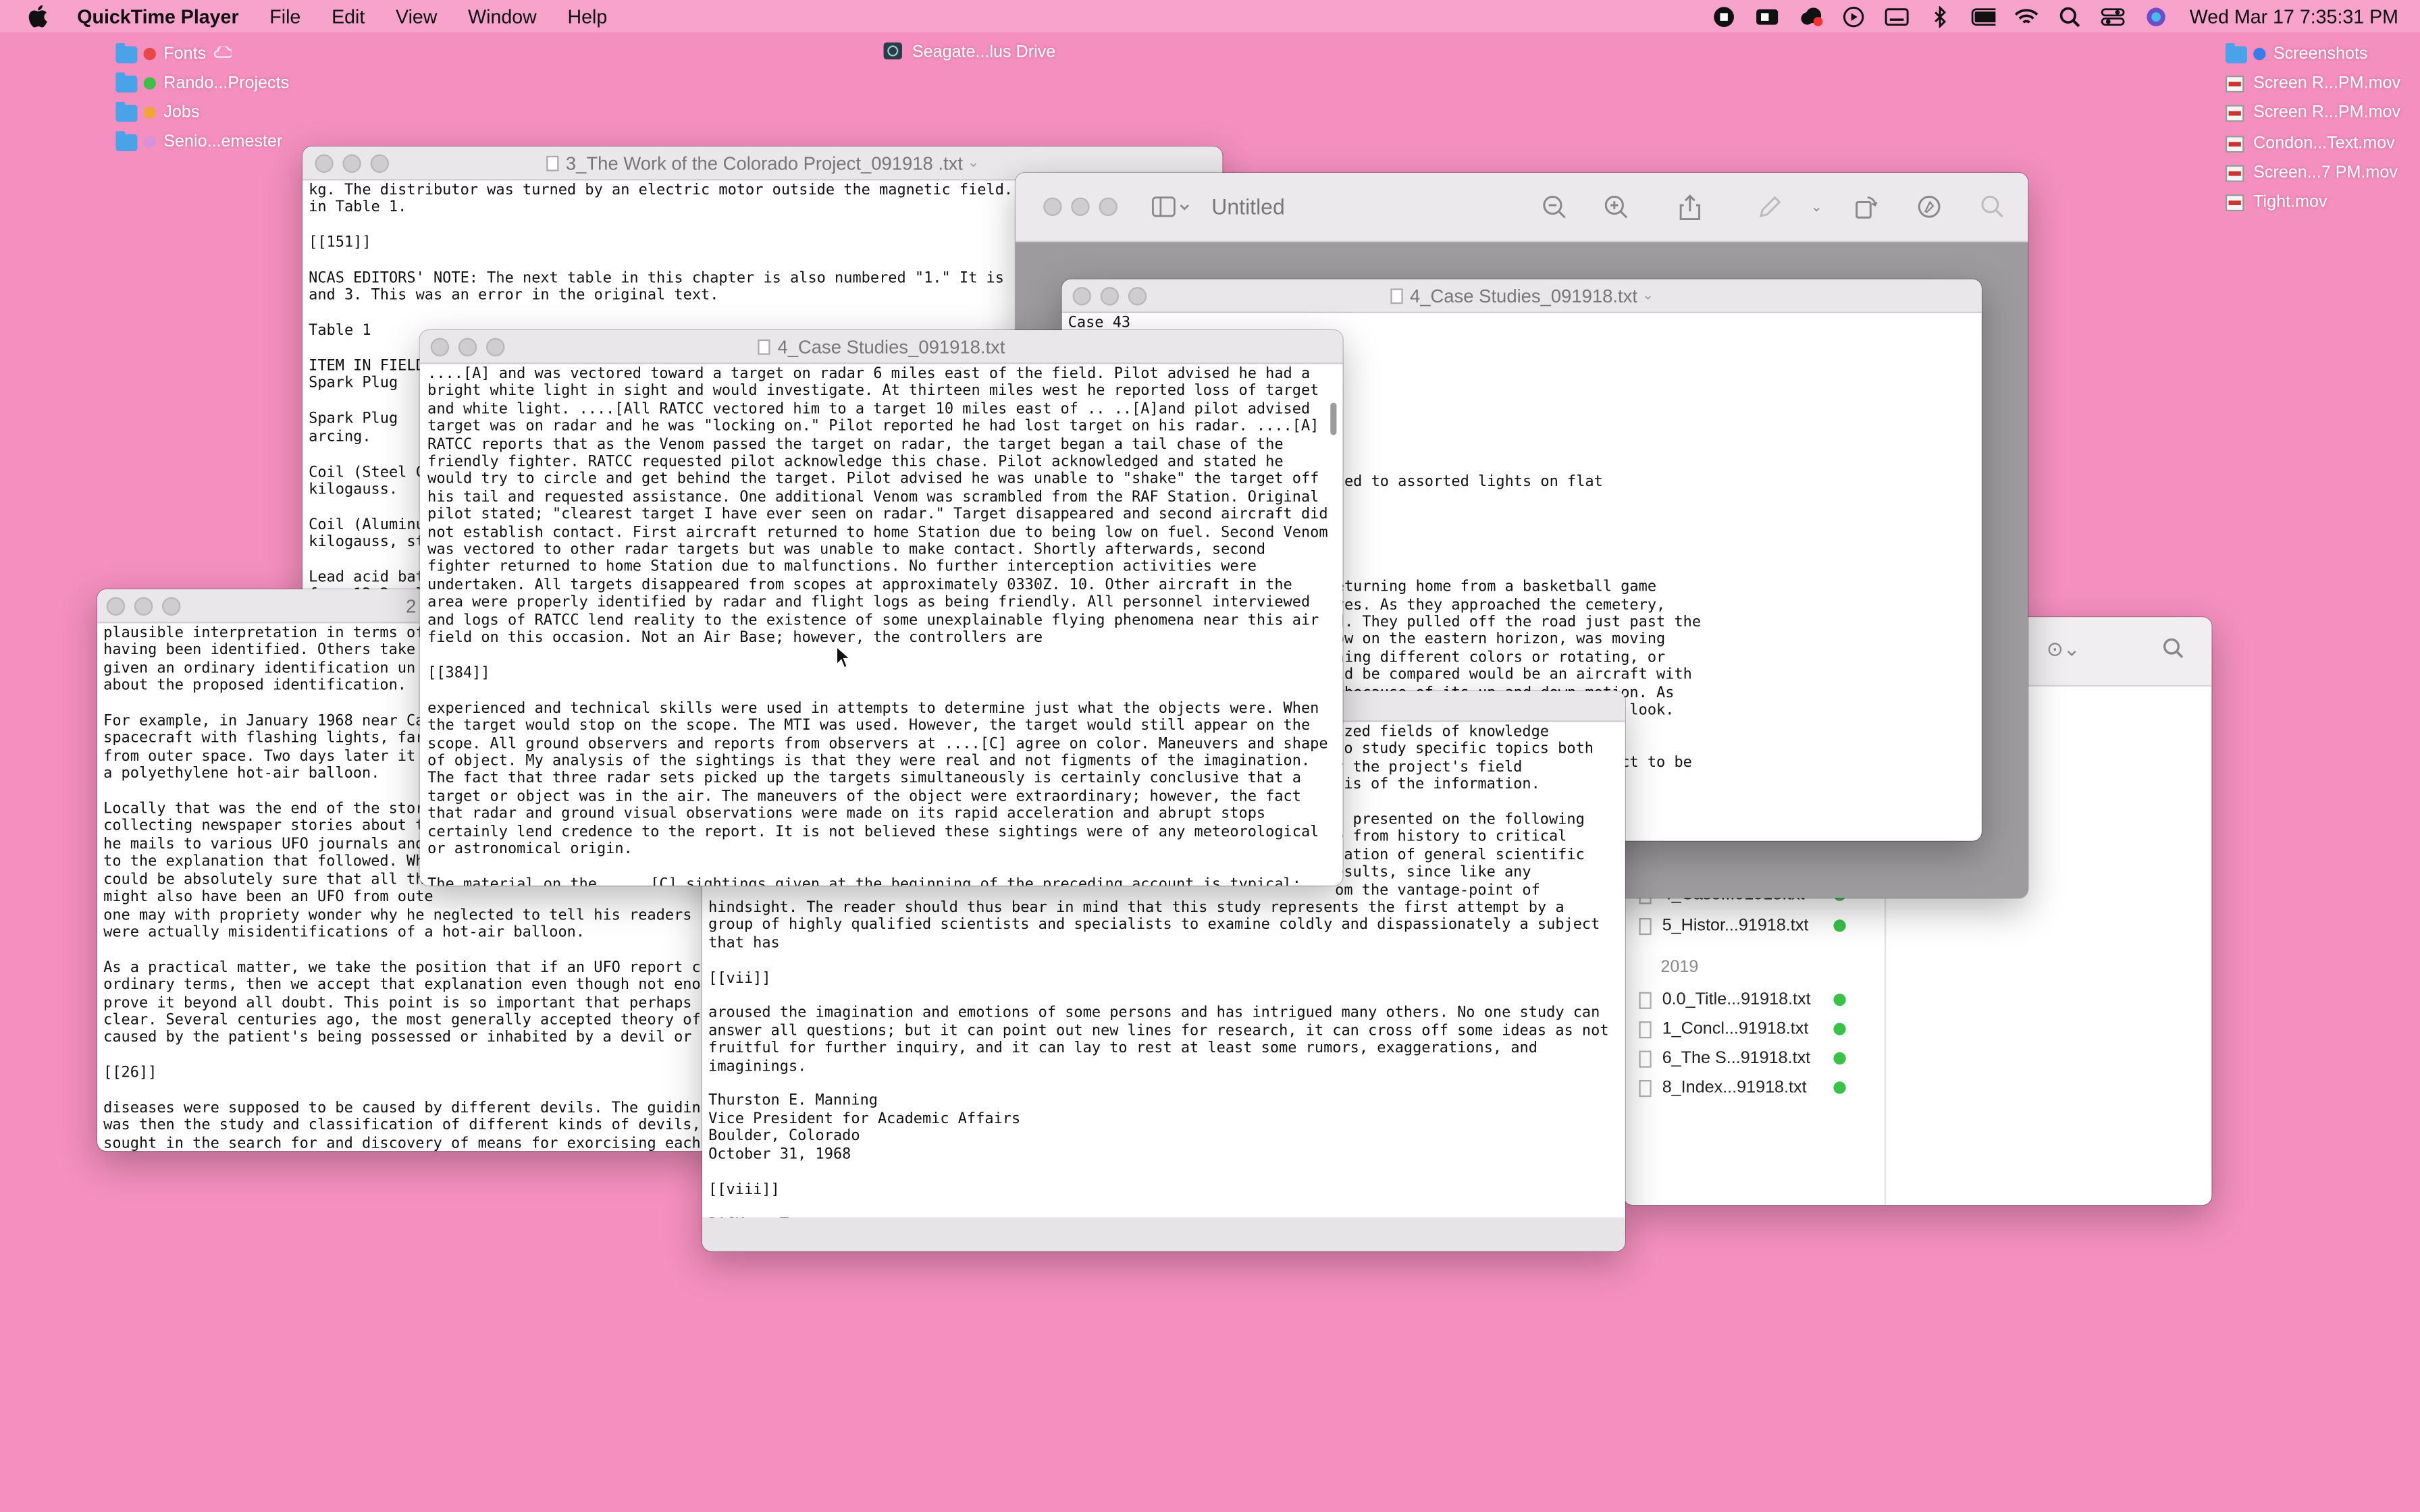 The height and width of the screenshot is (1512, 2420). I want to click on desktop-drive-seagate: Seagate...lus Drive, so click(969, 52).